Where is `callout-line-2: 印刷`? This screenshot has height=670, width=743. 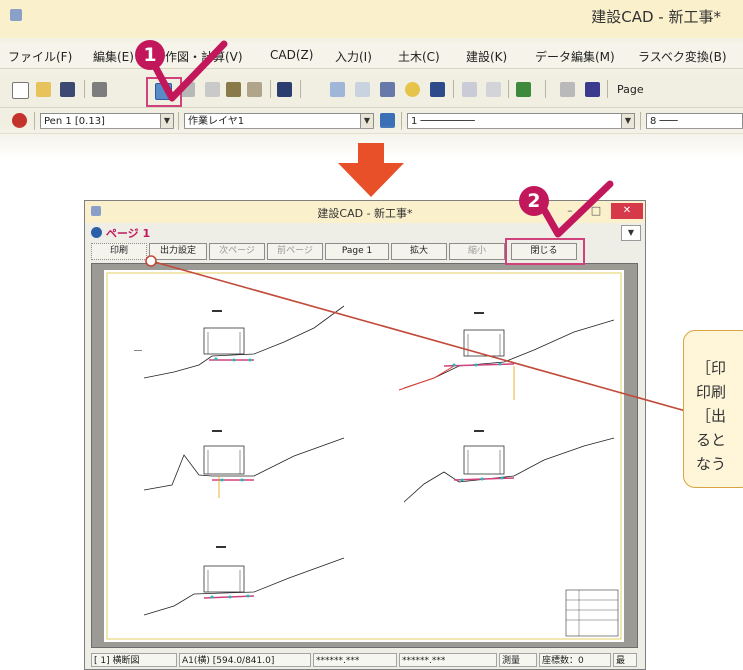
callout-line-2: 印刷 is located at coordinates (711, 392).